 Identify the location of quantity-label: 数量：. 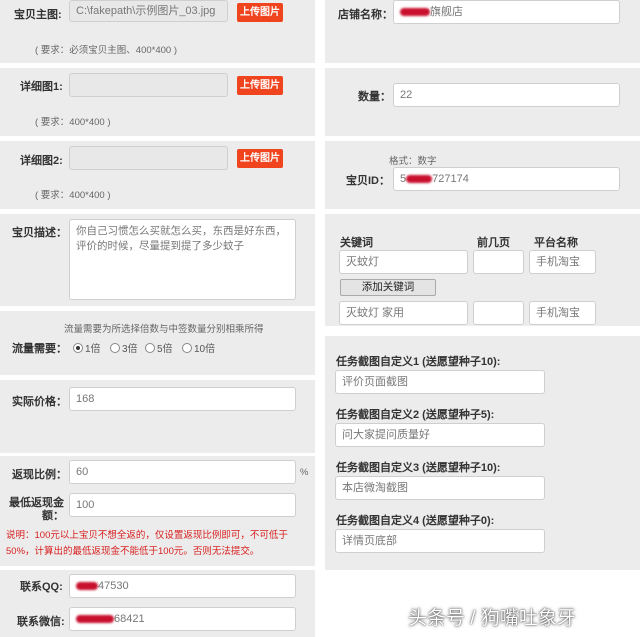
(374, 97).